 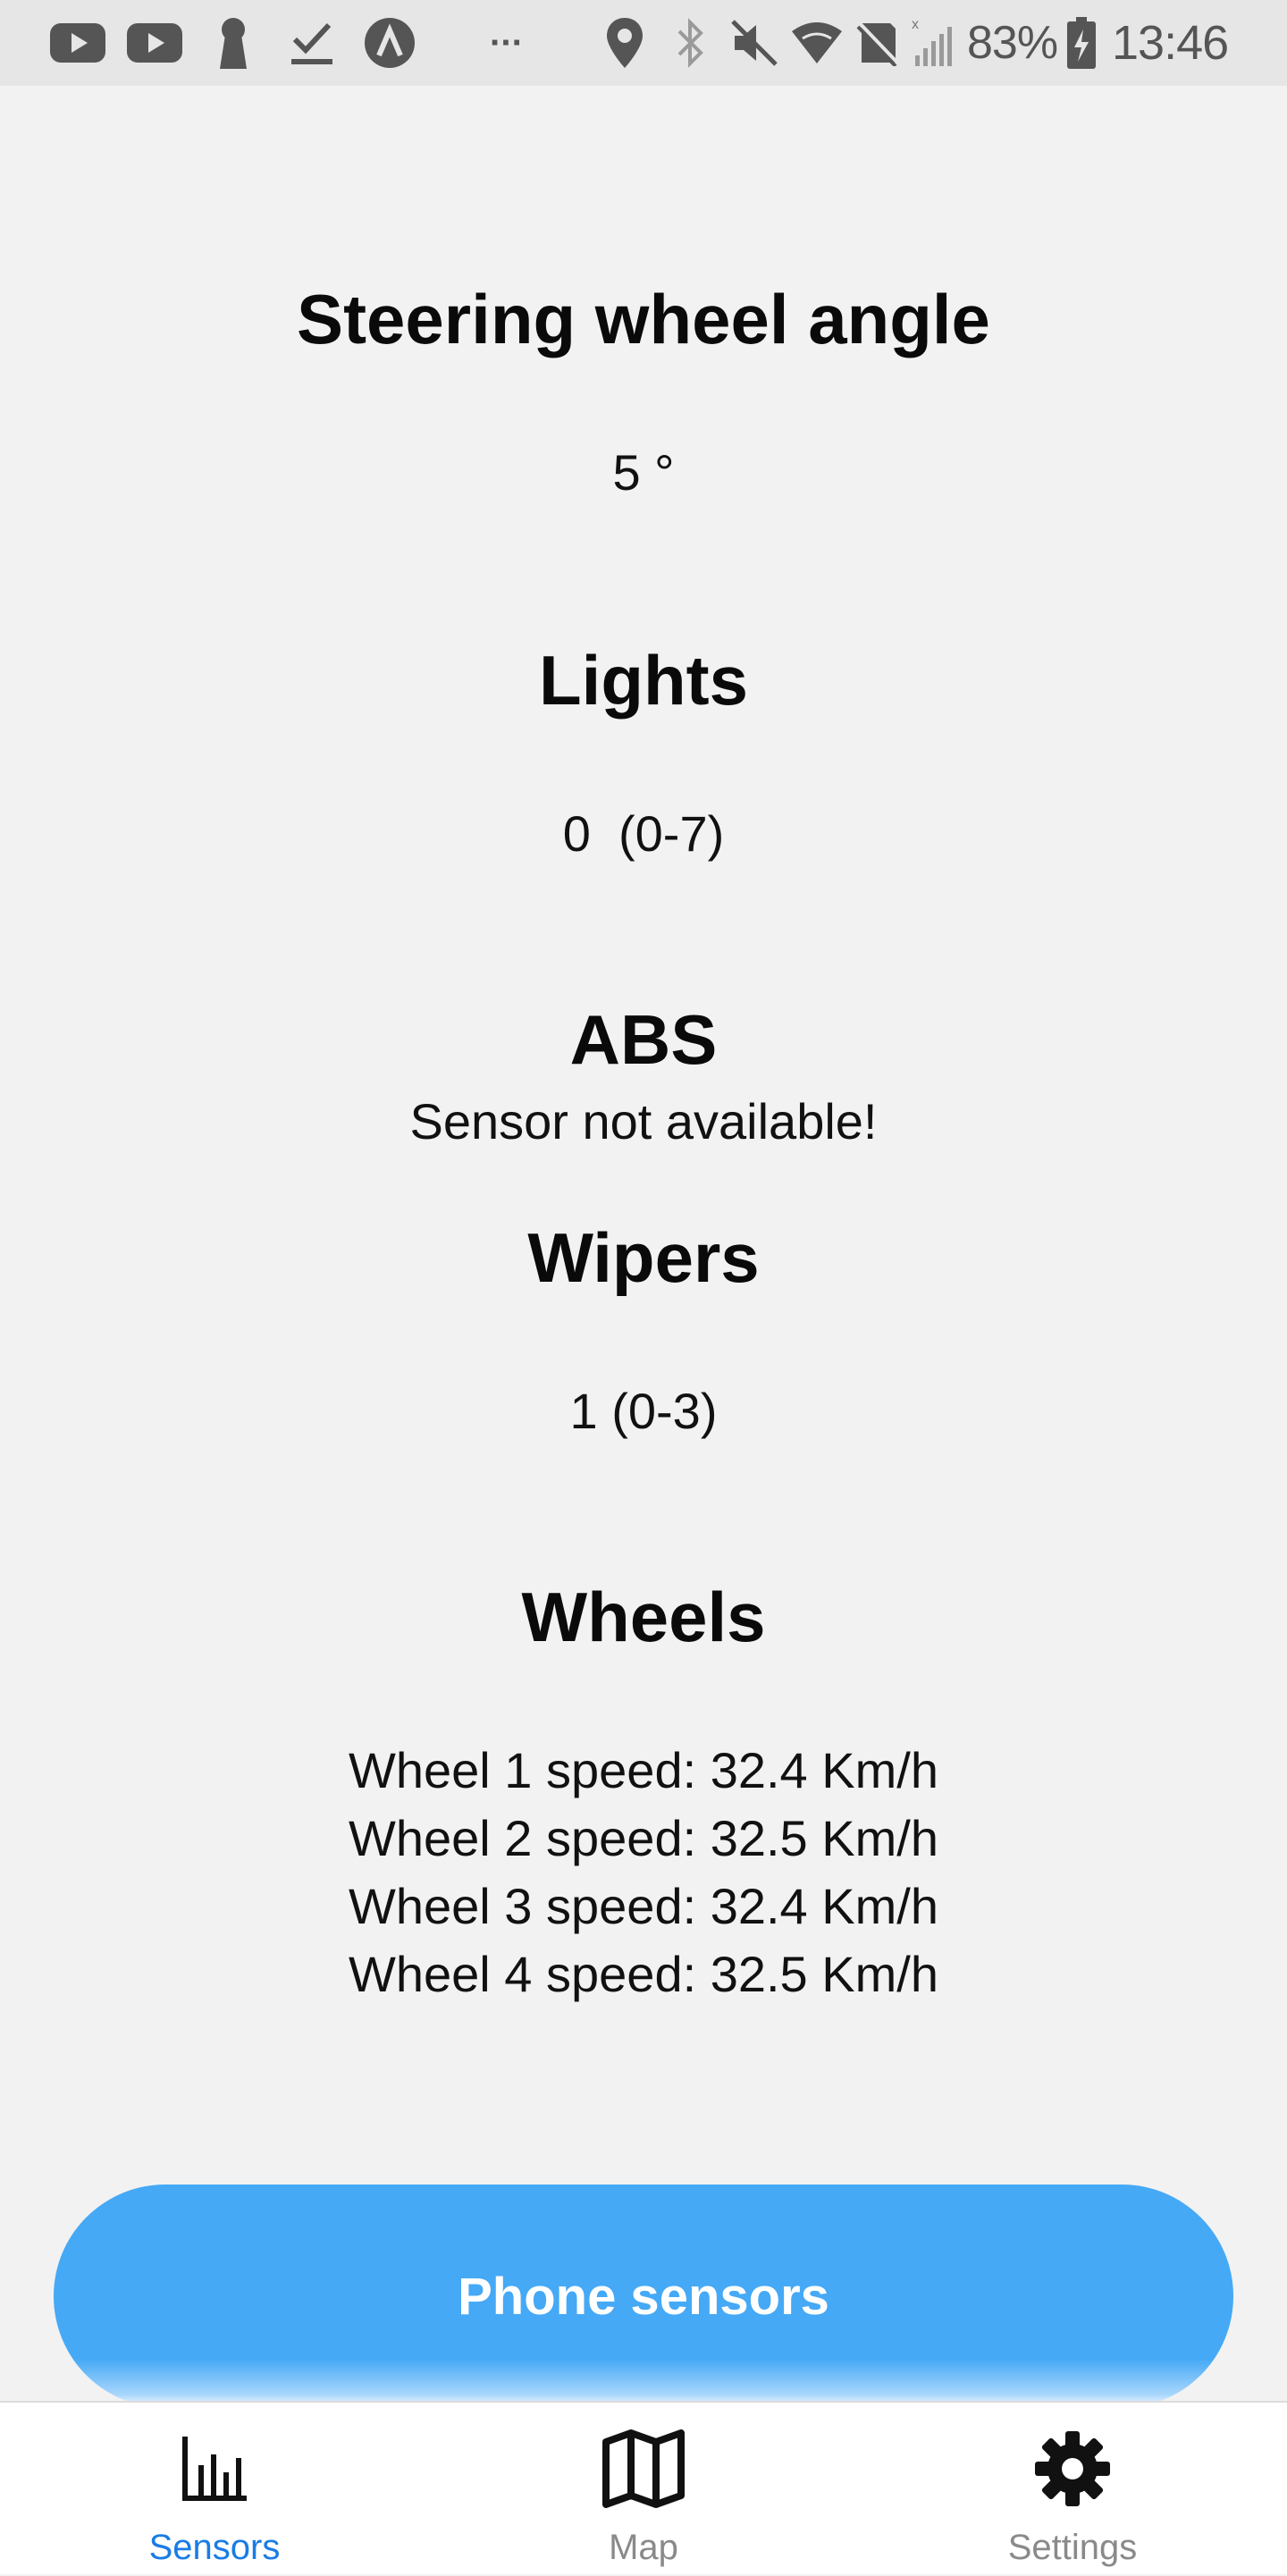 I want to click on app-logo-icon, so click(x=390, y=43).